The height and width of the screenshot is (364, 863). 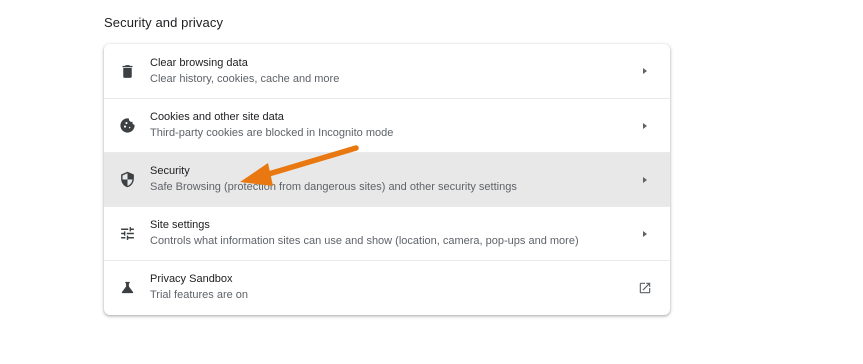 I want to click on flask-icon, so click(x=127, y=287).